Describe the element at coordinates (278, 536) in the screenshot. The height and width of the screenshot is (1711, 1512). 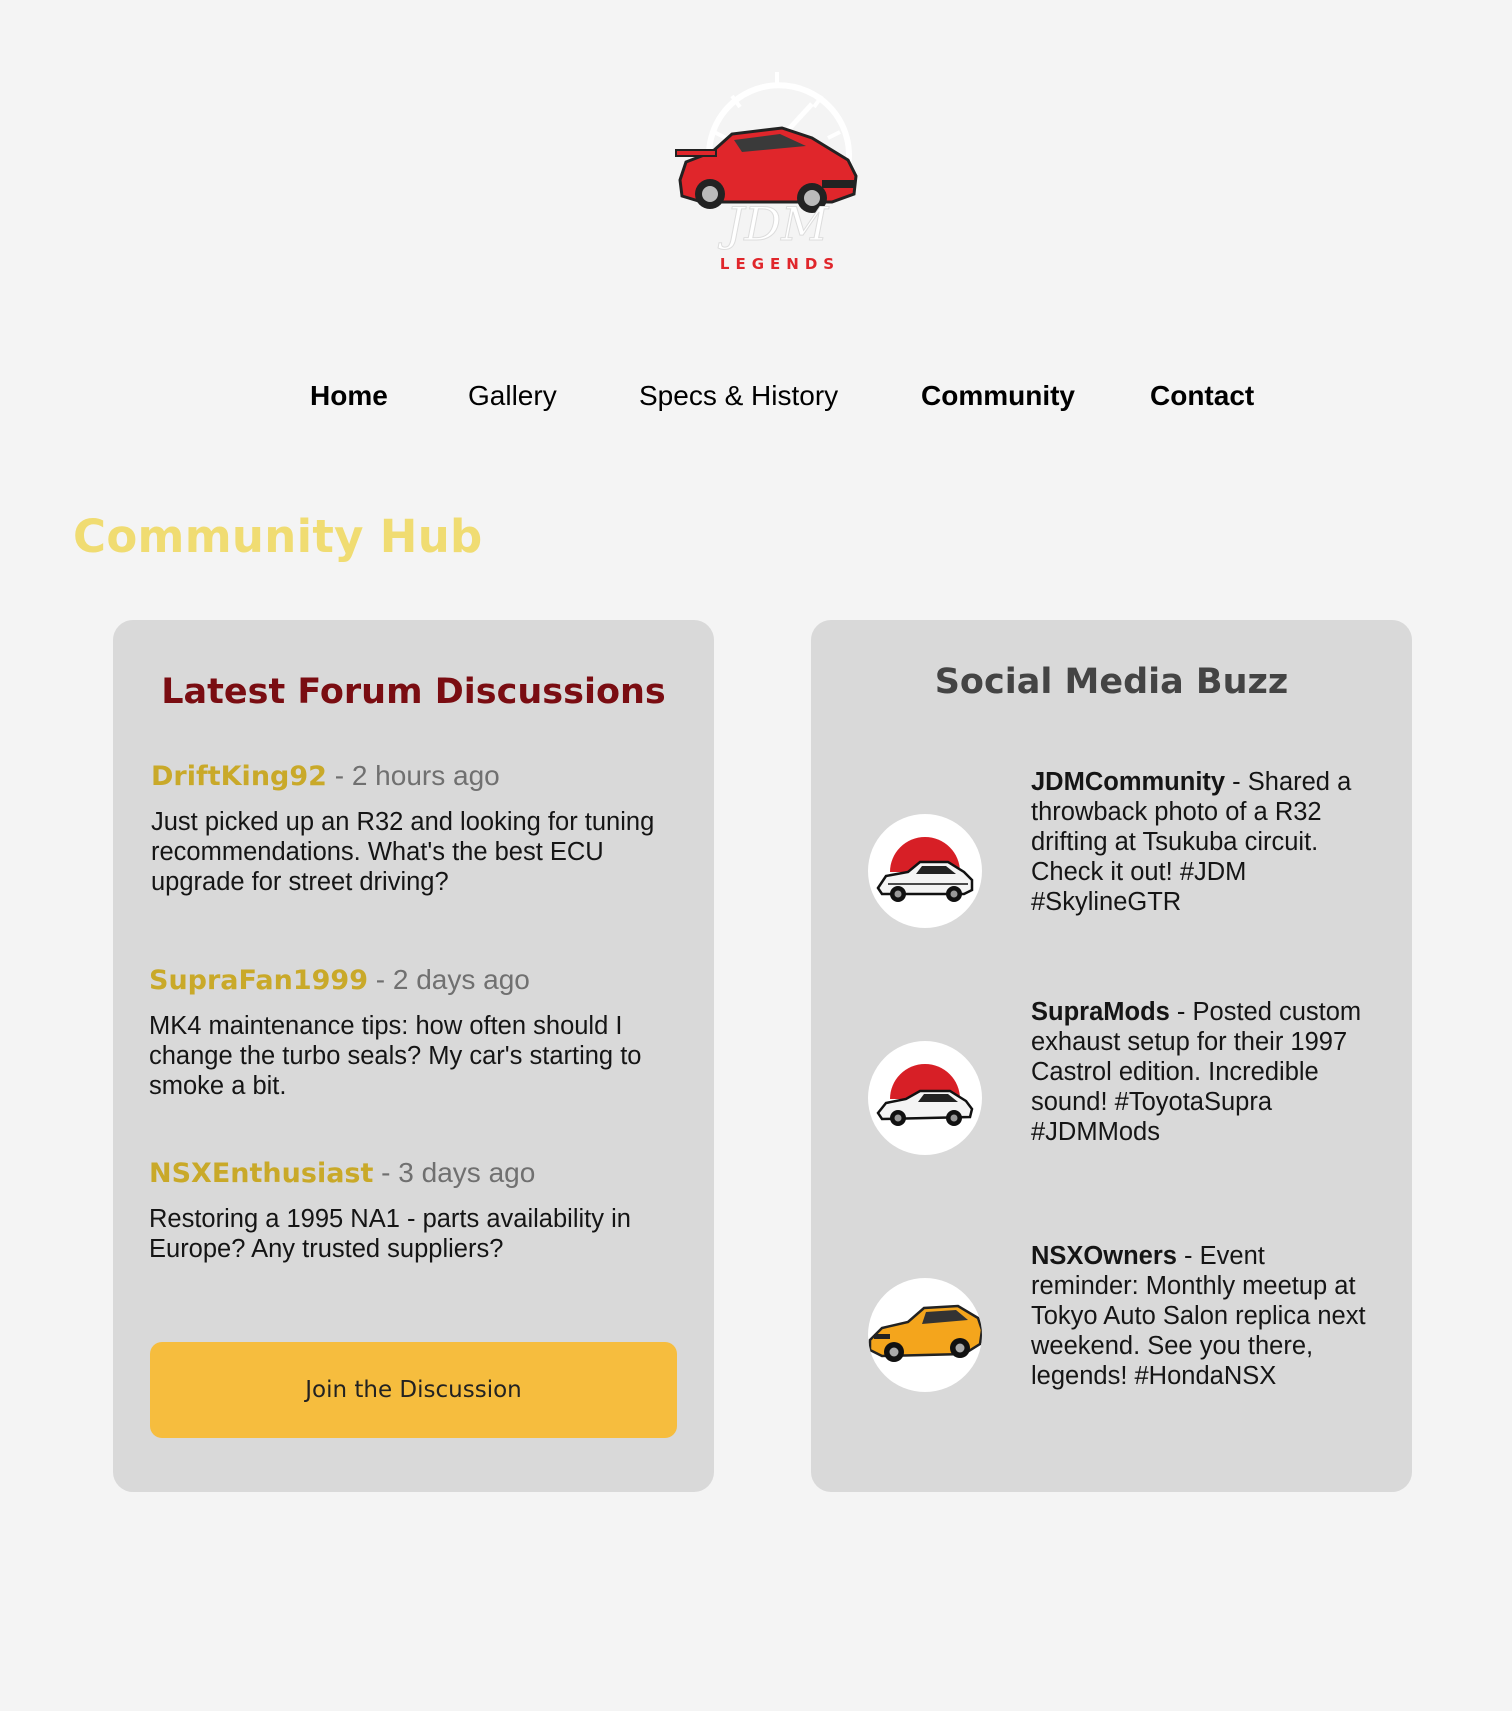
I see `page-title: Community Hub` at that location.